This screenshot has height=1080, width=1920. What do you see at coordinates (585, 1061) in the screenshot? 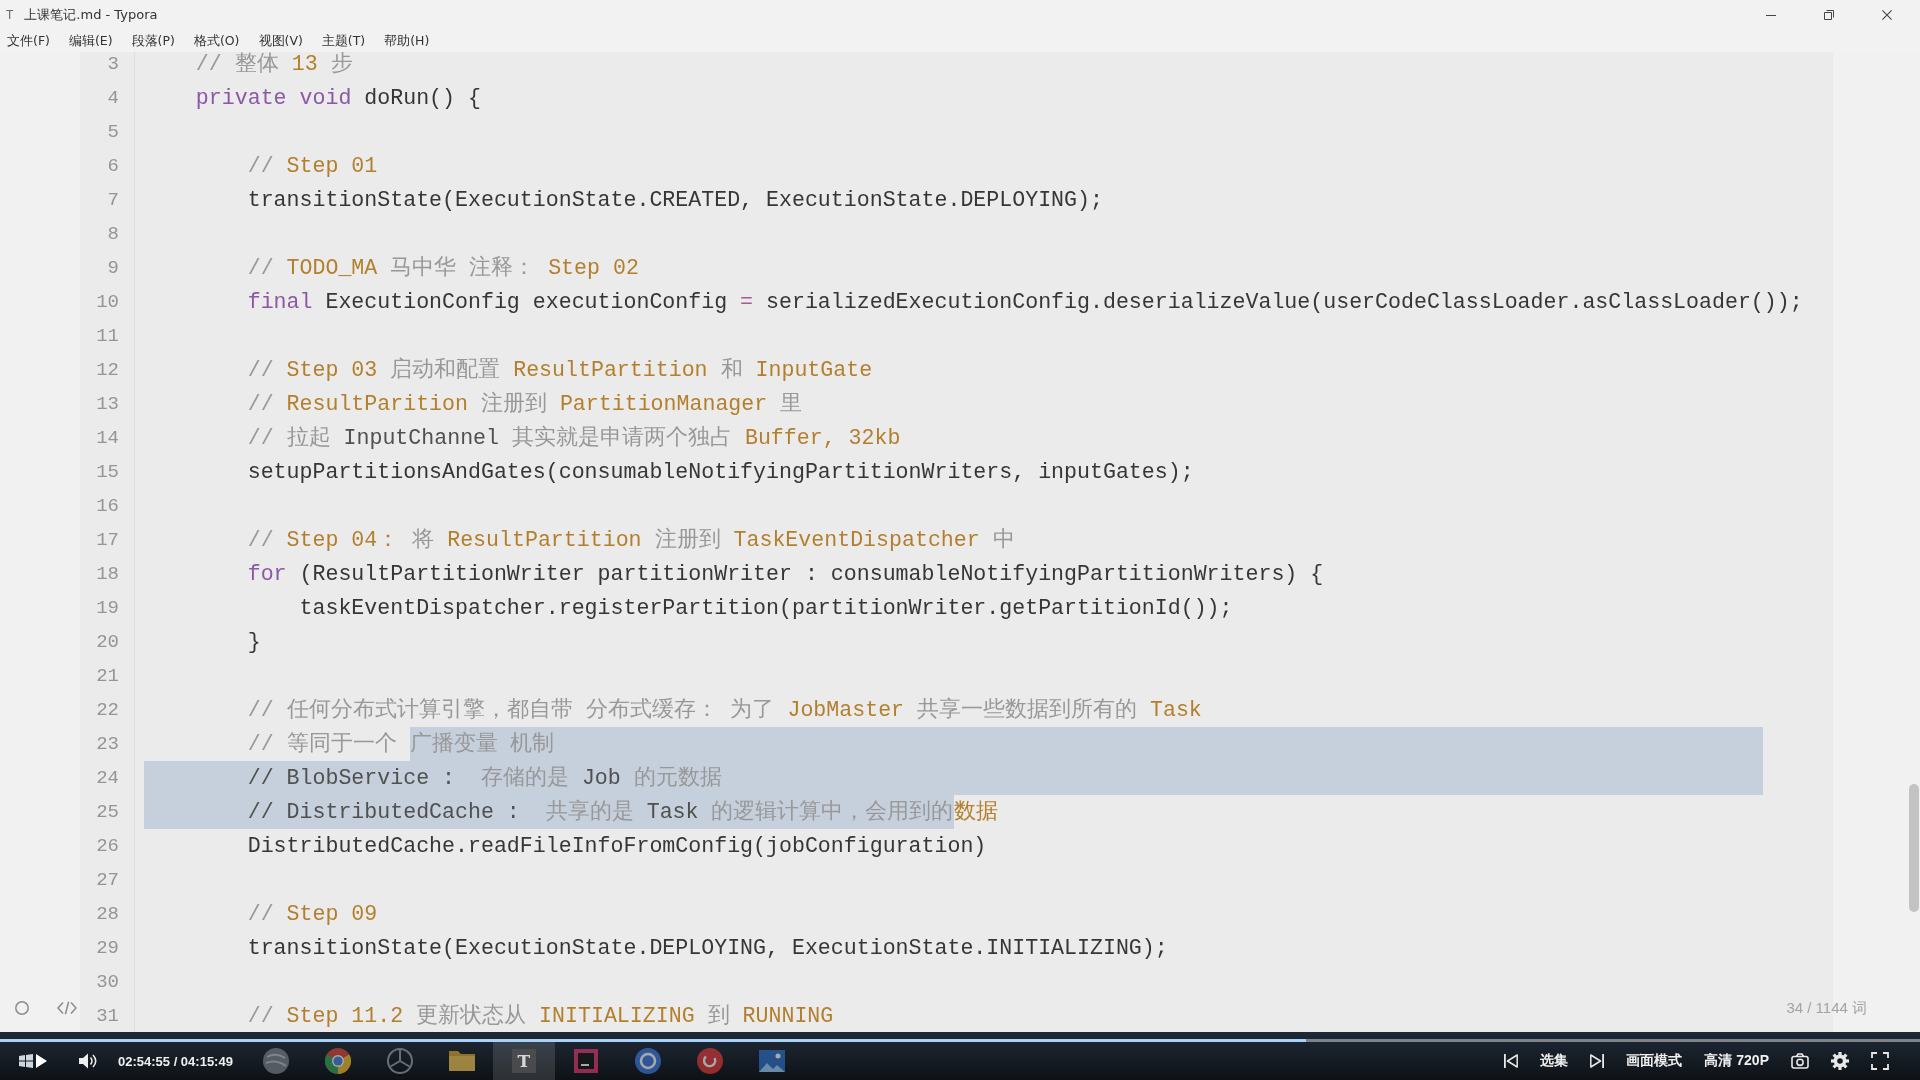
I see `tile-icon` at bounding box center [585, 1061].